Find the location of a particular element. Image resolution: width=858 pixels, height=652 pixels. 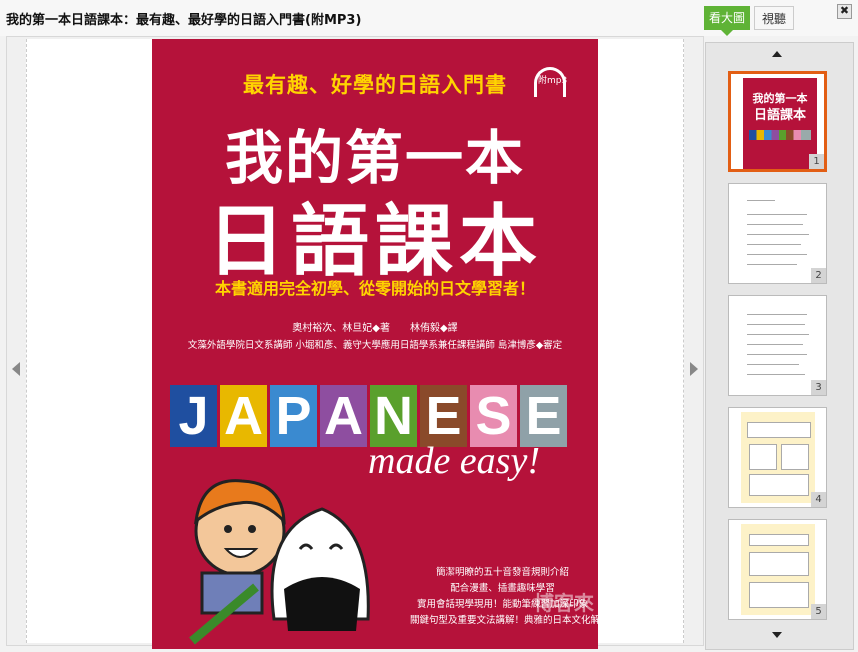

letter-block: S is located at coordinates (493, 416).